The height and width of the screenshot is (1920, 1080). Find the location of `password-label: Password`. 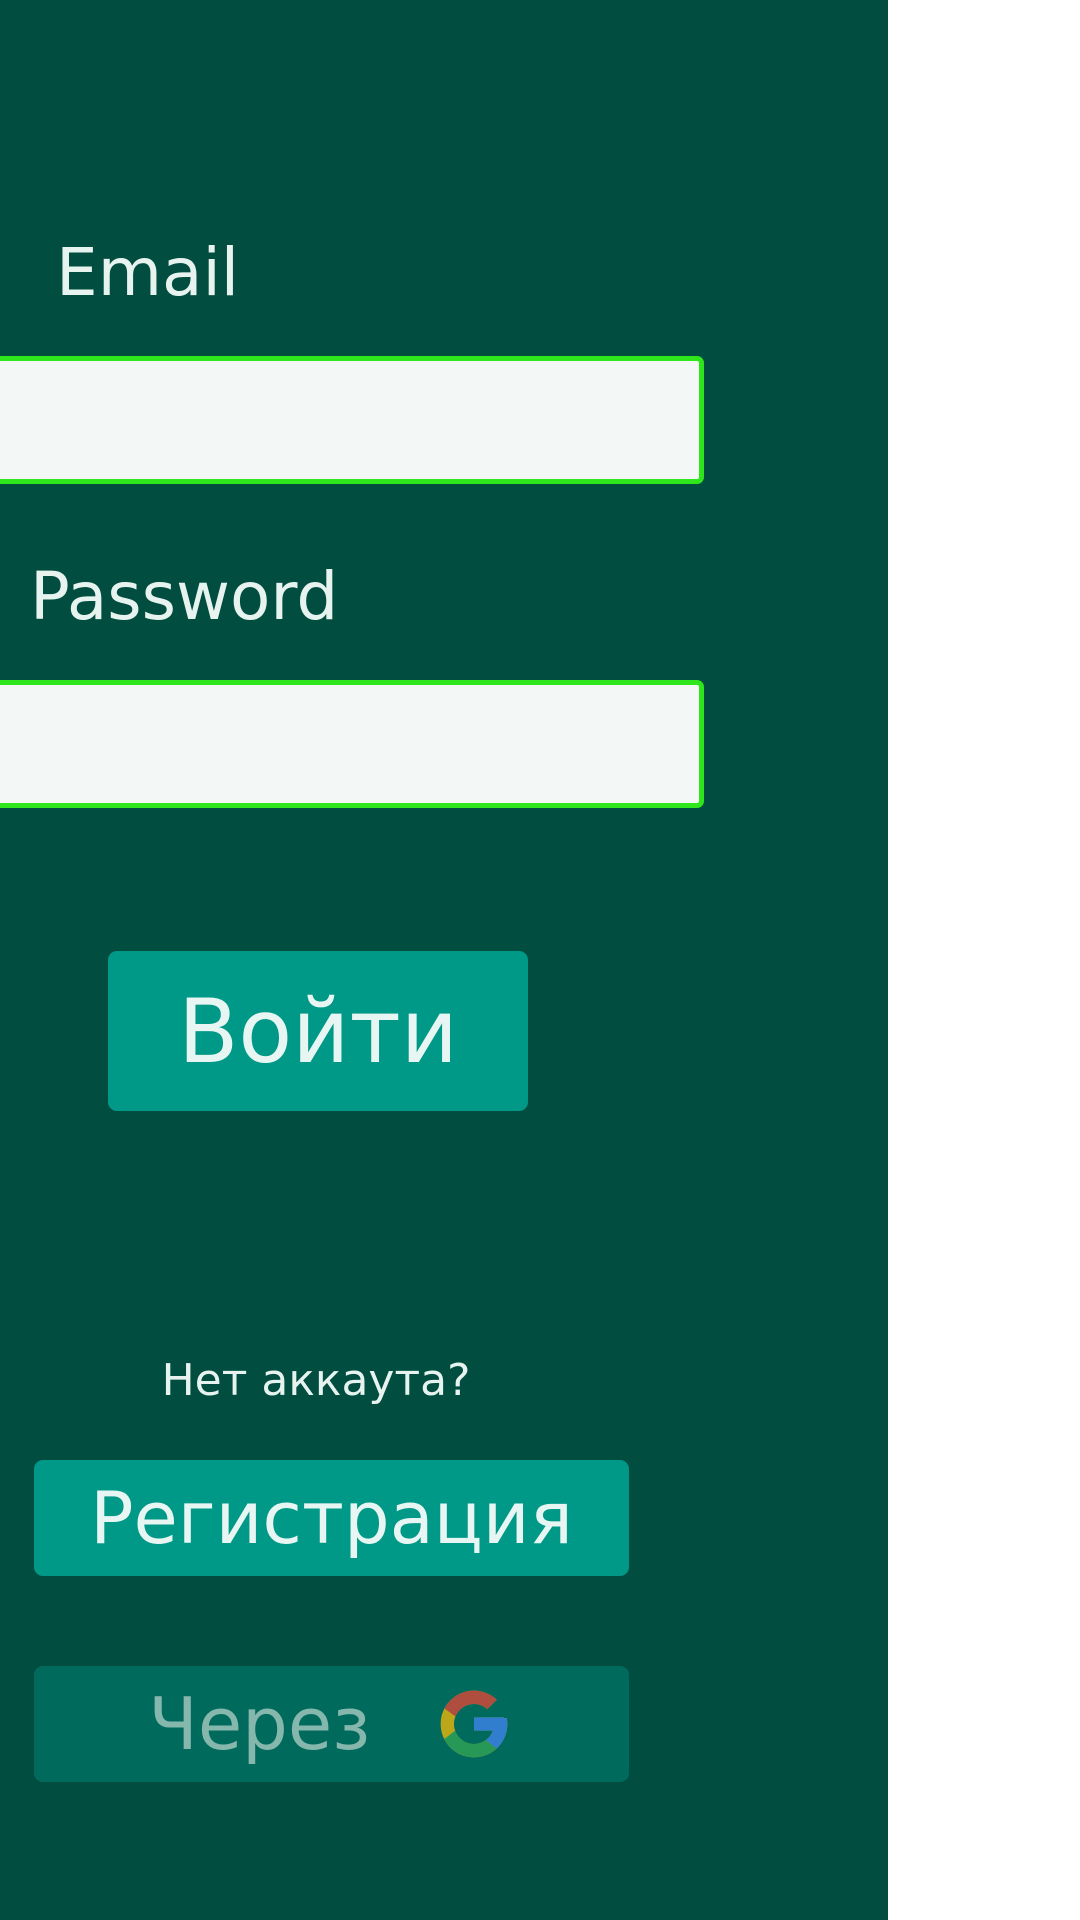

password-label: Password is located at coordinates (184, 596).